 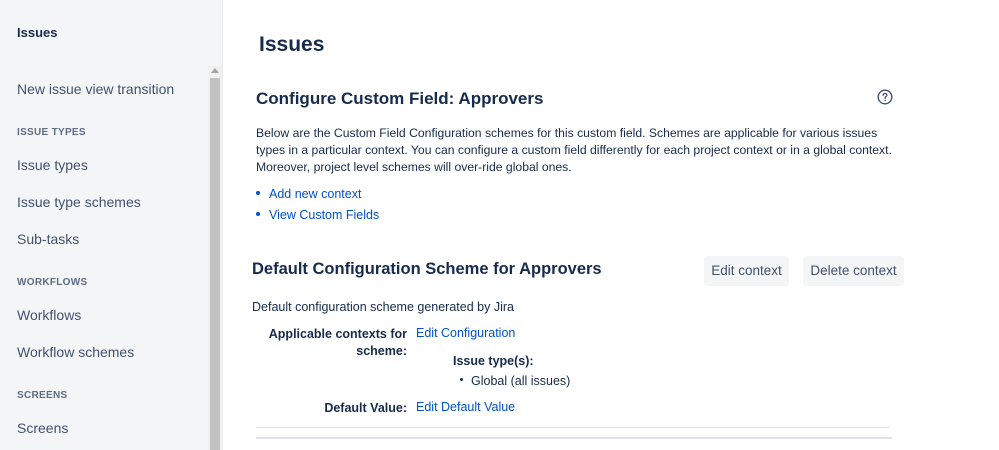 What do you see at coordinates (521, 381) in the screenshot?
I see `issue-type-value: Global (all issues)` at bounding box center [521, 381].